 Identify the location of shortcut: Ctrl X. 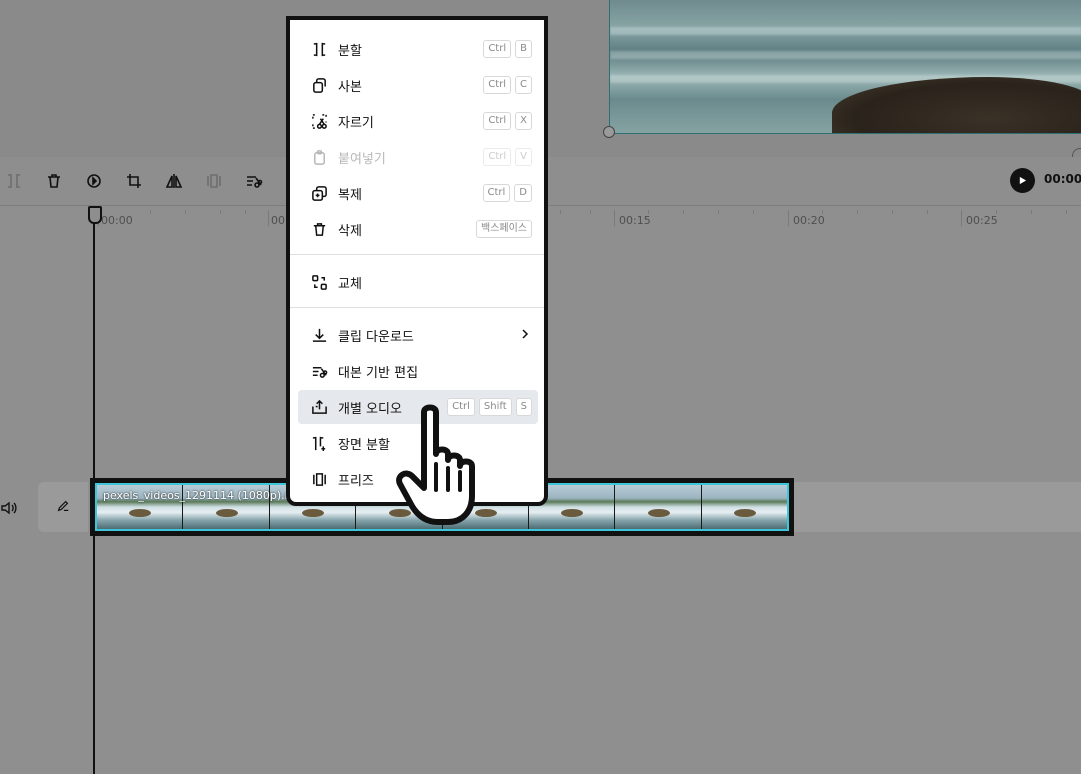
(507, 121).